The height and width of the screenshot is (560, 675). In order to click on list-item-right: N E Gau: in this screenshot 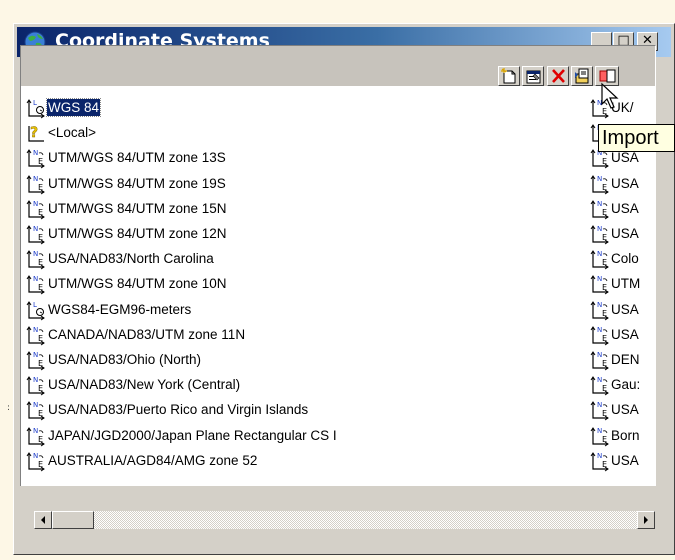, I will do `click(618, 385)`.